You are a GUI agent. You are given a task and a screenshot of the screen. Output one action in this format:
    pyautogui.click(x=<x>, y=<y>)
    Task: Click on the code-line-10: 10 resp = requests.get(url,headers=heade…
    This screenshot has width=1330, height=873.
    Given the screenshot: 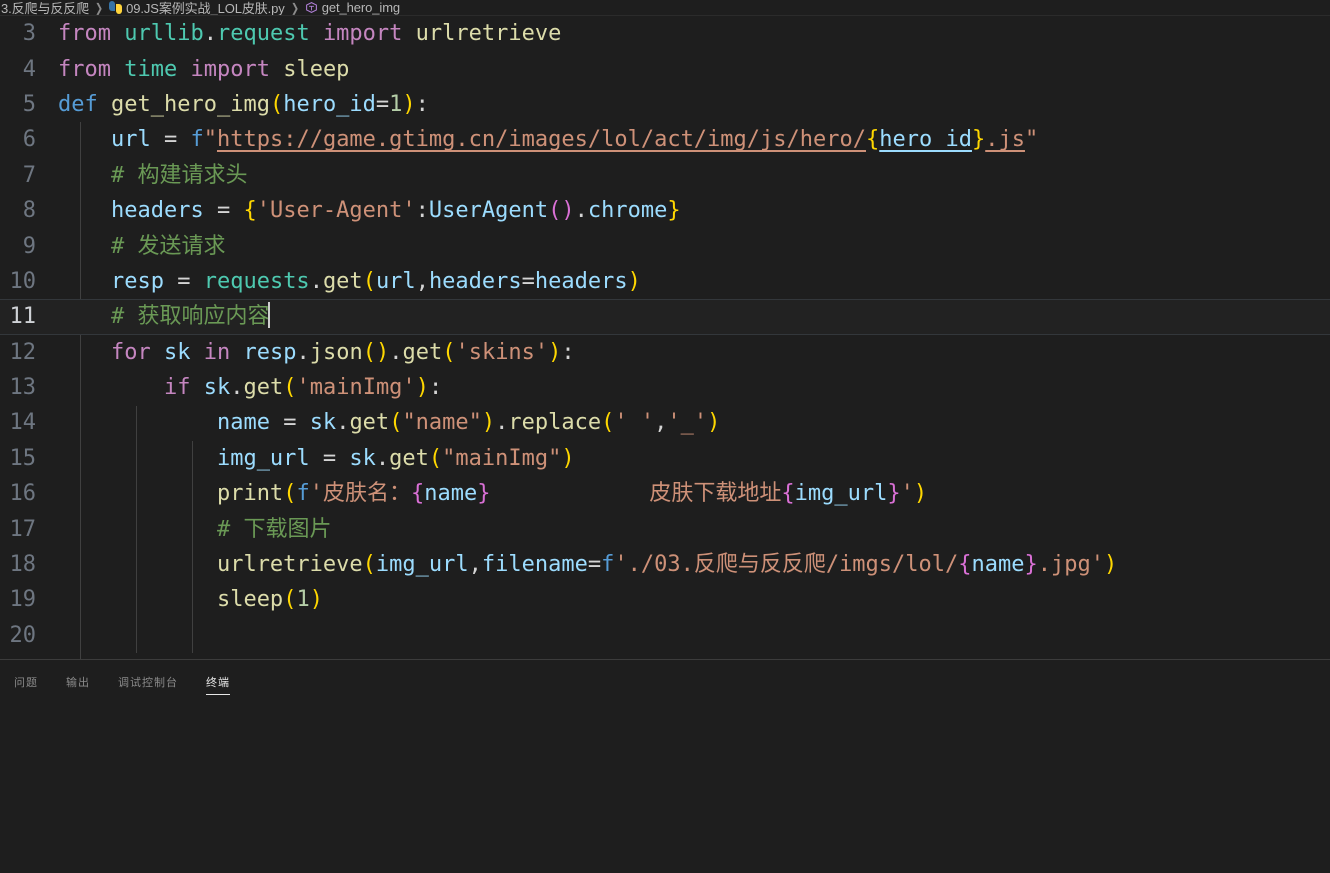 What is the action you would take?
    pyautogui.click(x=665, y=281)
    